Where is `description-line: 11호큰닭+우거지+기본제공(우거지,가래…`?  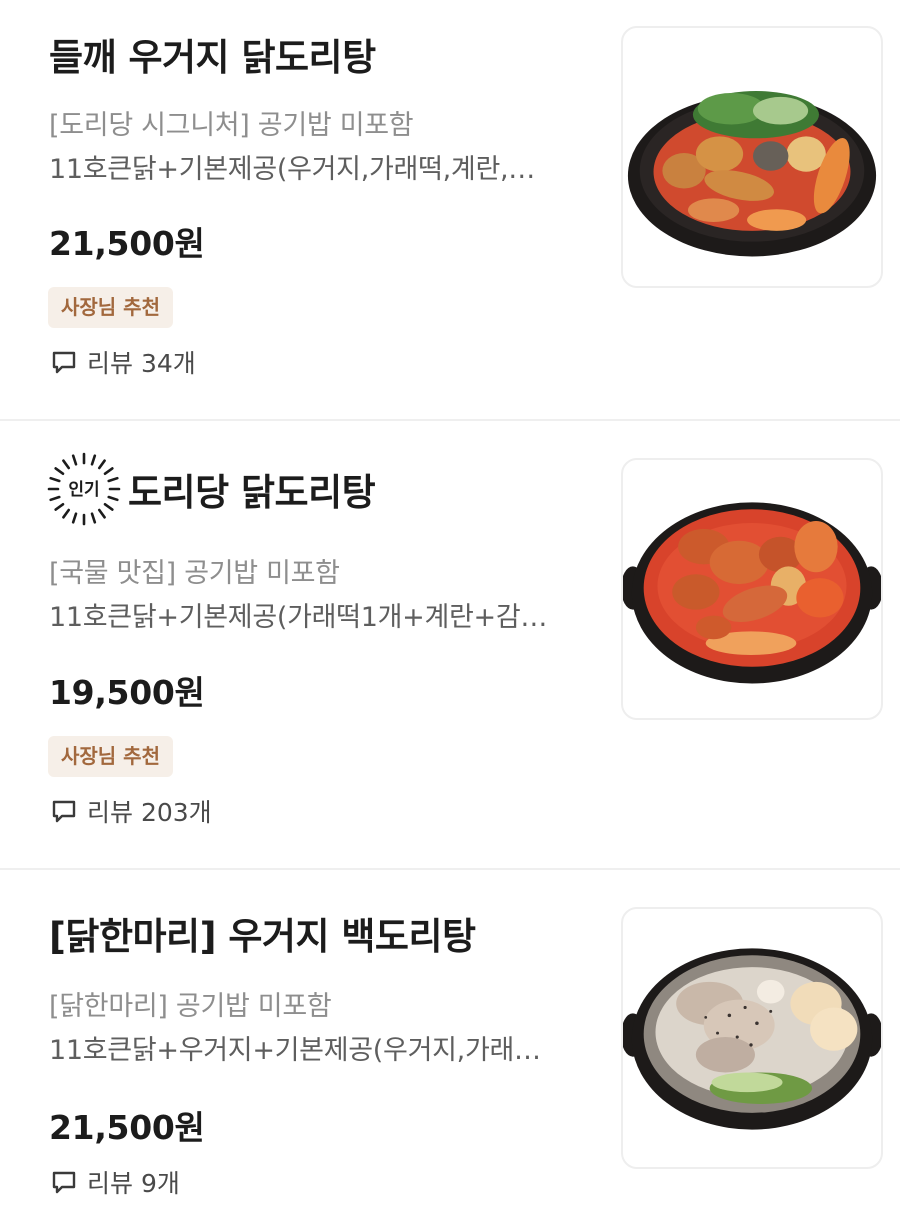
description-line: 11호큰닭+우거지+기본제공(우거지,가래… is located at coordinates (295, 1050).